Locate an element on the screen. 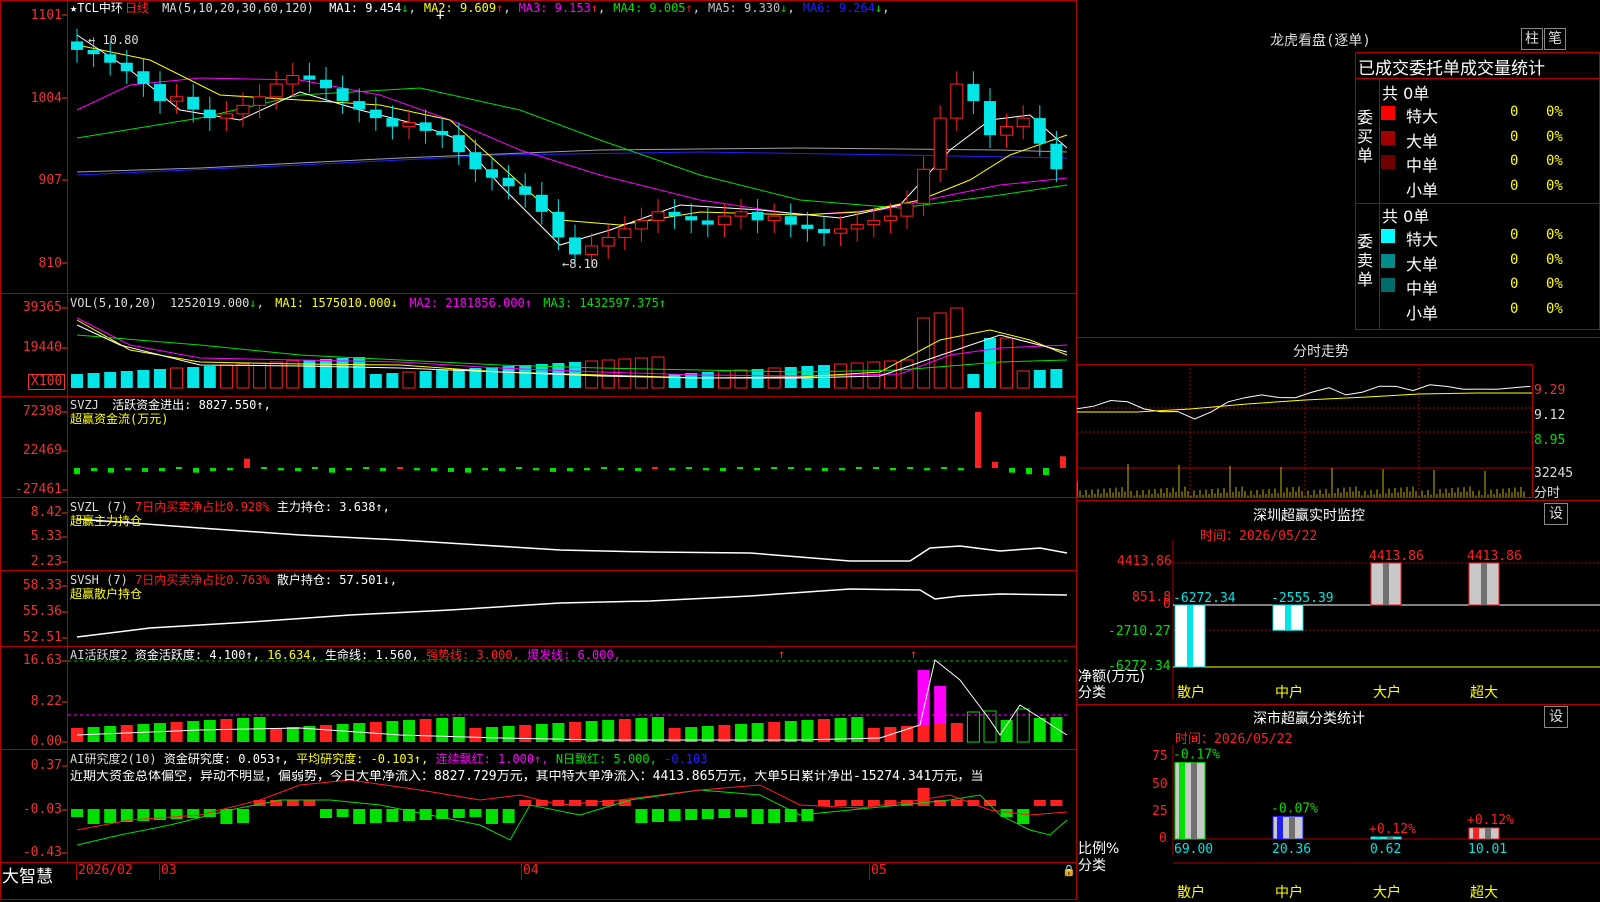 This screenshot has width=1600, height=902. monitor-value: 4413.86 is located at coordinates (1396, 556).